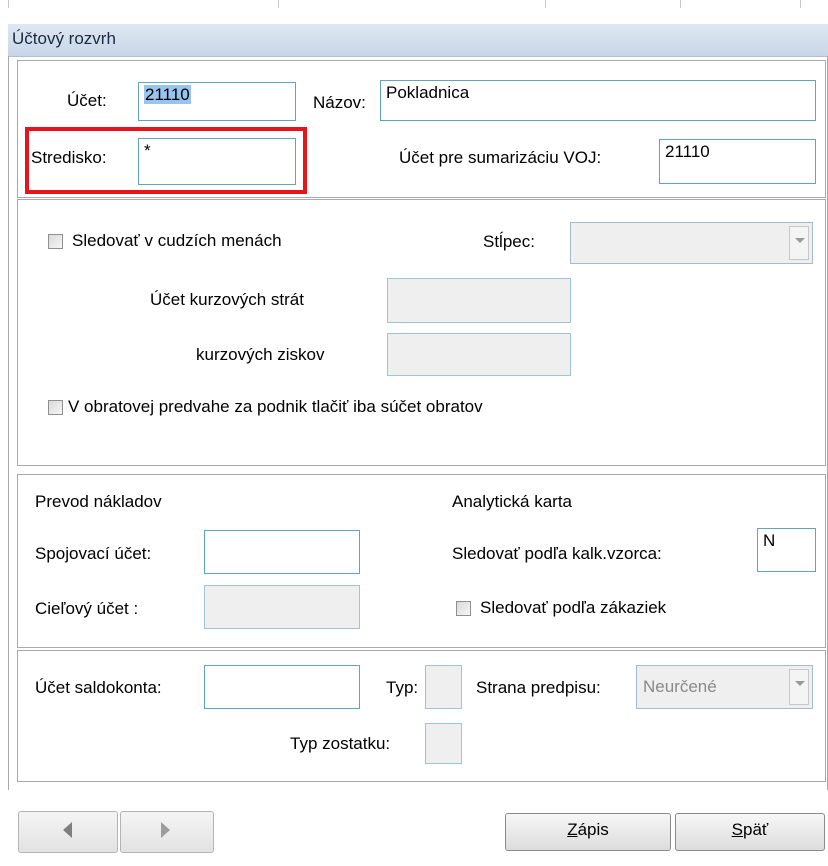 The height and width of the screenshot is (866, 828). I want to click on typ-zostatku-label: Typ zostatku:, so click(340, 743).